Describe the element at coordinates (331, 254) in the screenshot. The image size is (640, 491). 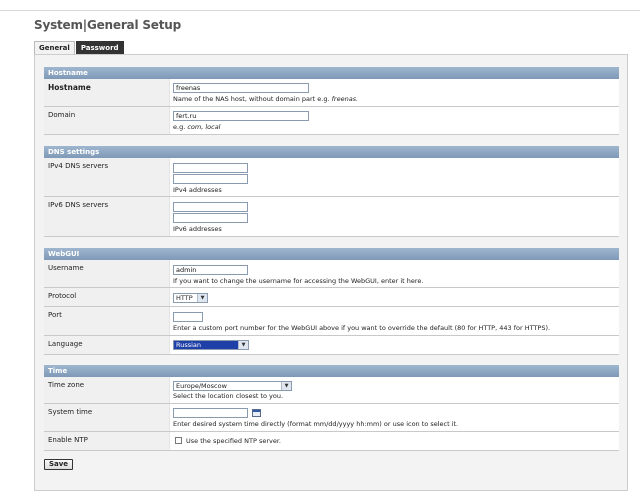
I see `section-header-webgui: WebGUI` at that location.